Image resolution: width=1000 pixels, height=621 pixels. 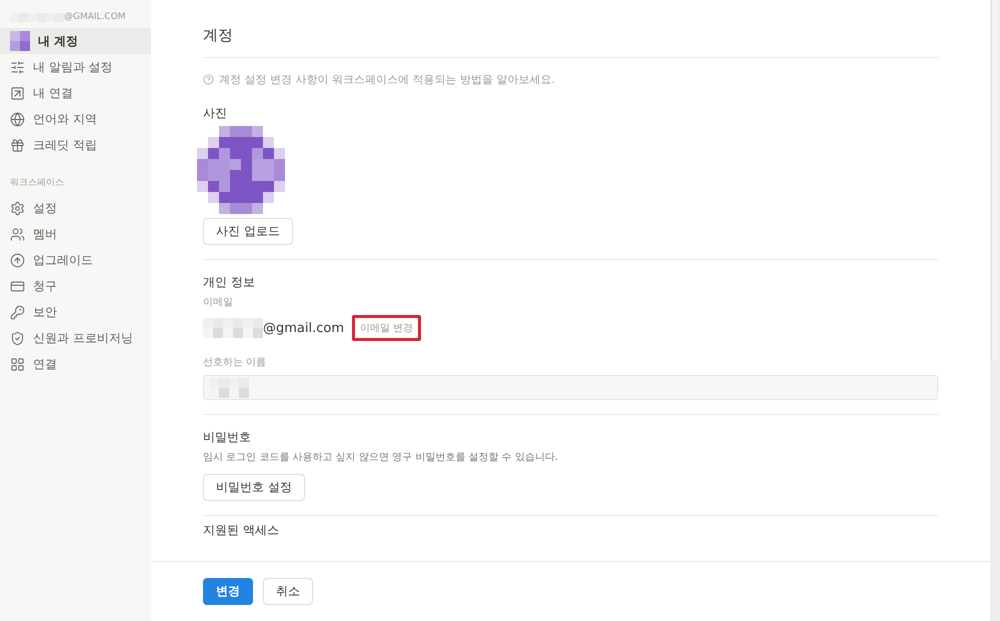 I want to click on section-heading: 지원된 액세스, so click(x=241, y=530).